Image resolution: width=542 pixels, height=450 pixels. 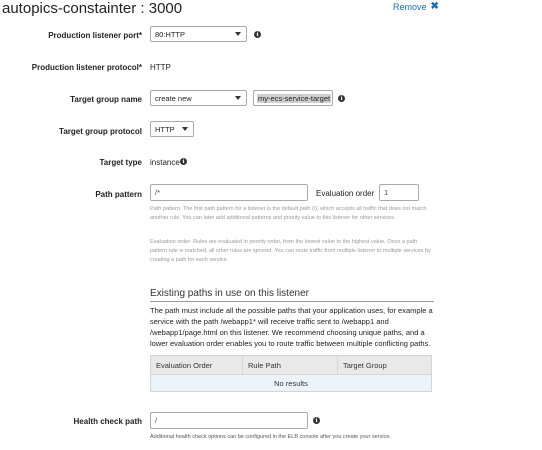 What do you see at coordinates (86, 67) in the screenshot?
I see `production-listener-protocol-label: Production listener protocol*` at bounding box center [86, 67].